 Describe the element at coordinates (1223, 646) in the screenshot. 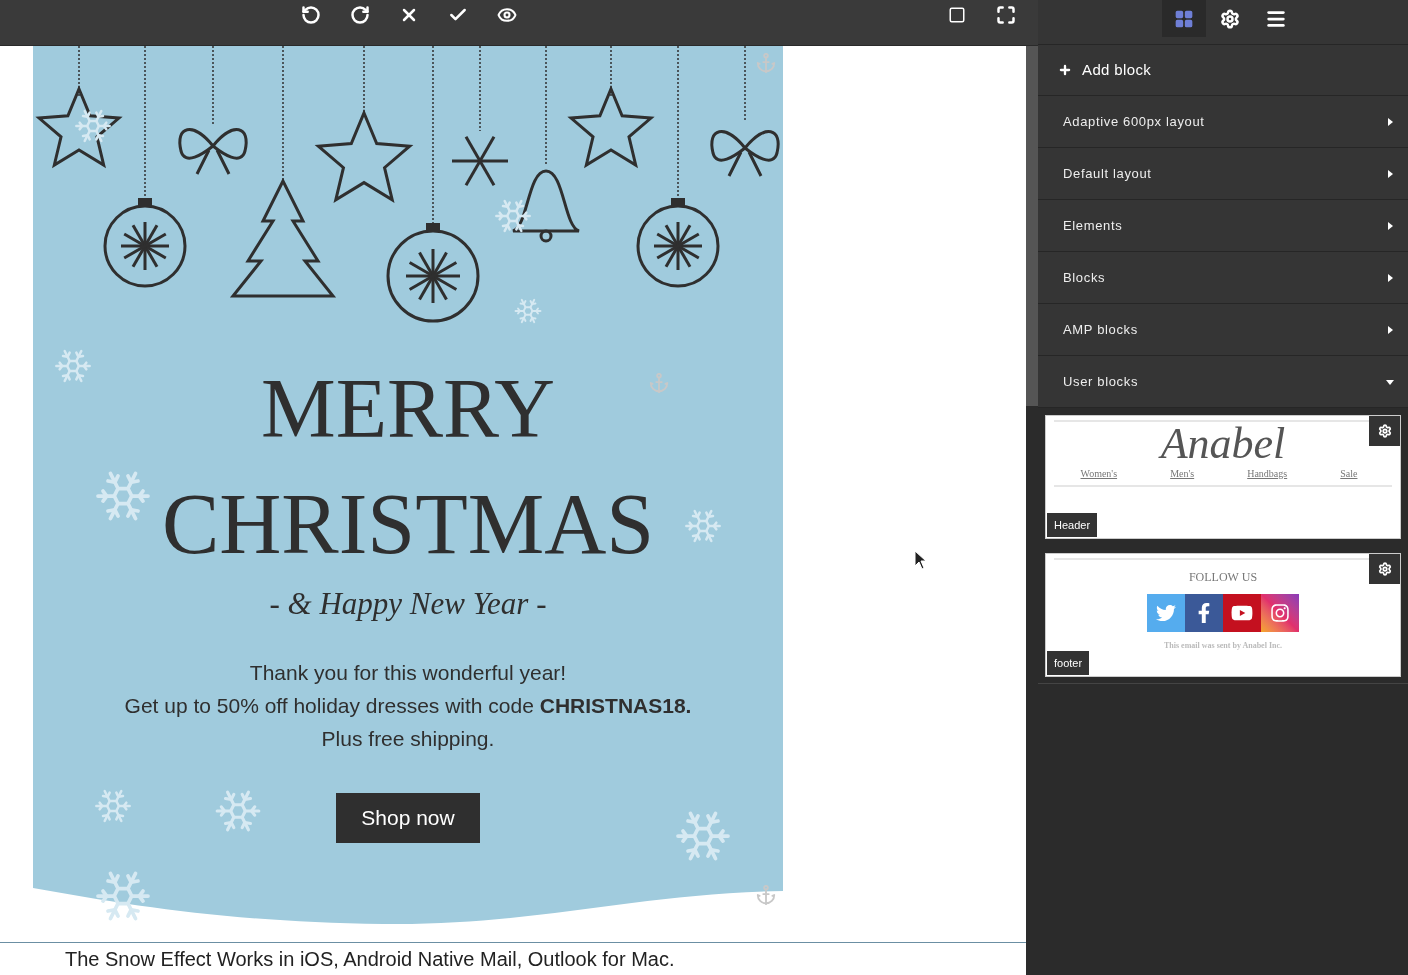

I see `footer-note: This email was sent by Anabel Inc.` at that location.